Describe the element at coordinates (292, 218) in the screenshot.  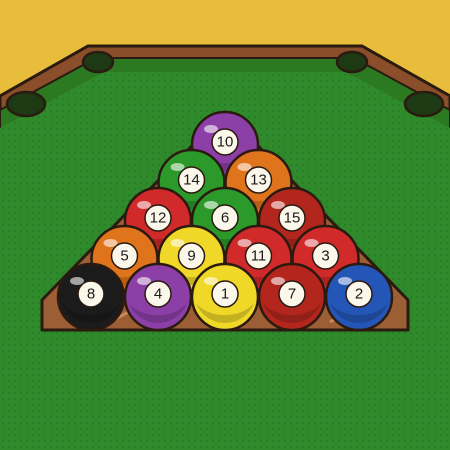
I see `ball-number: 15` at that location.